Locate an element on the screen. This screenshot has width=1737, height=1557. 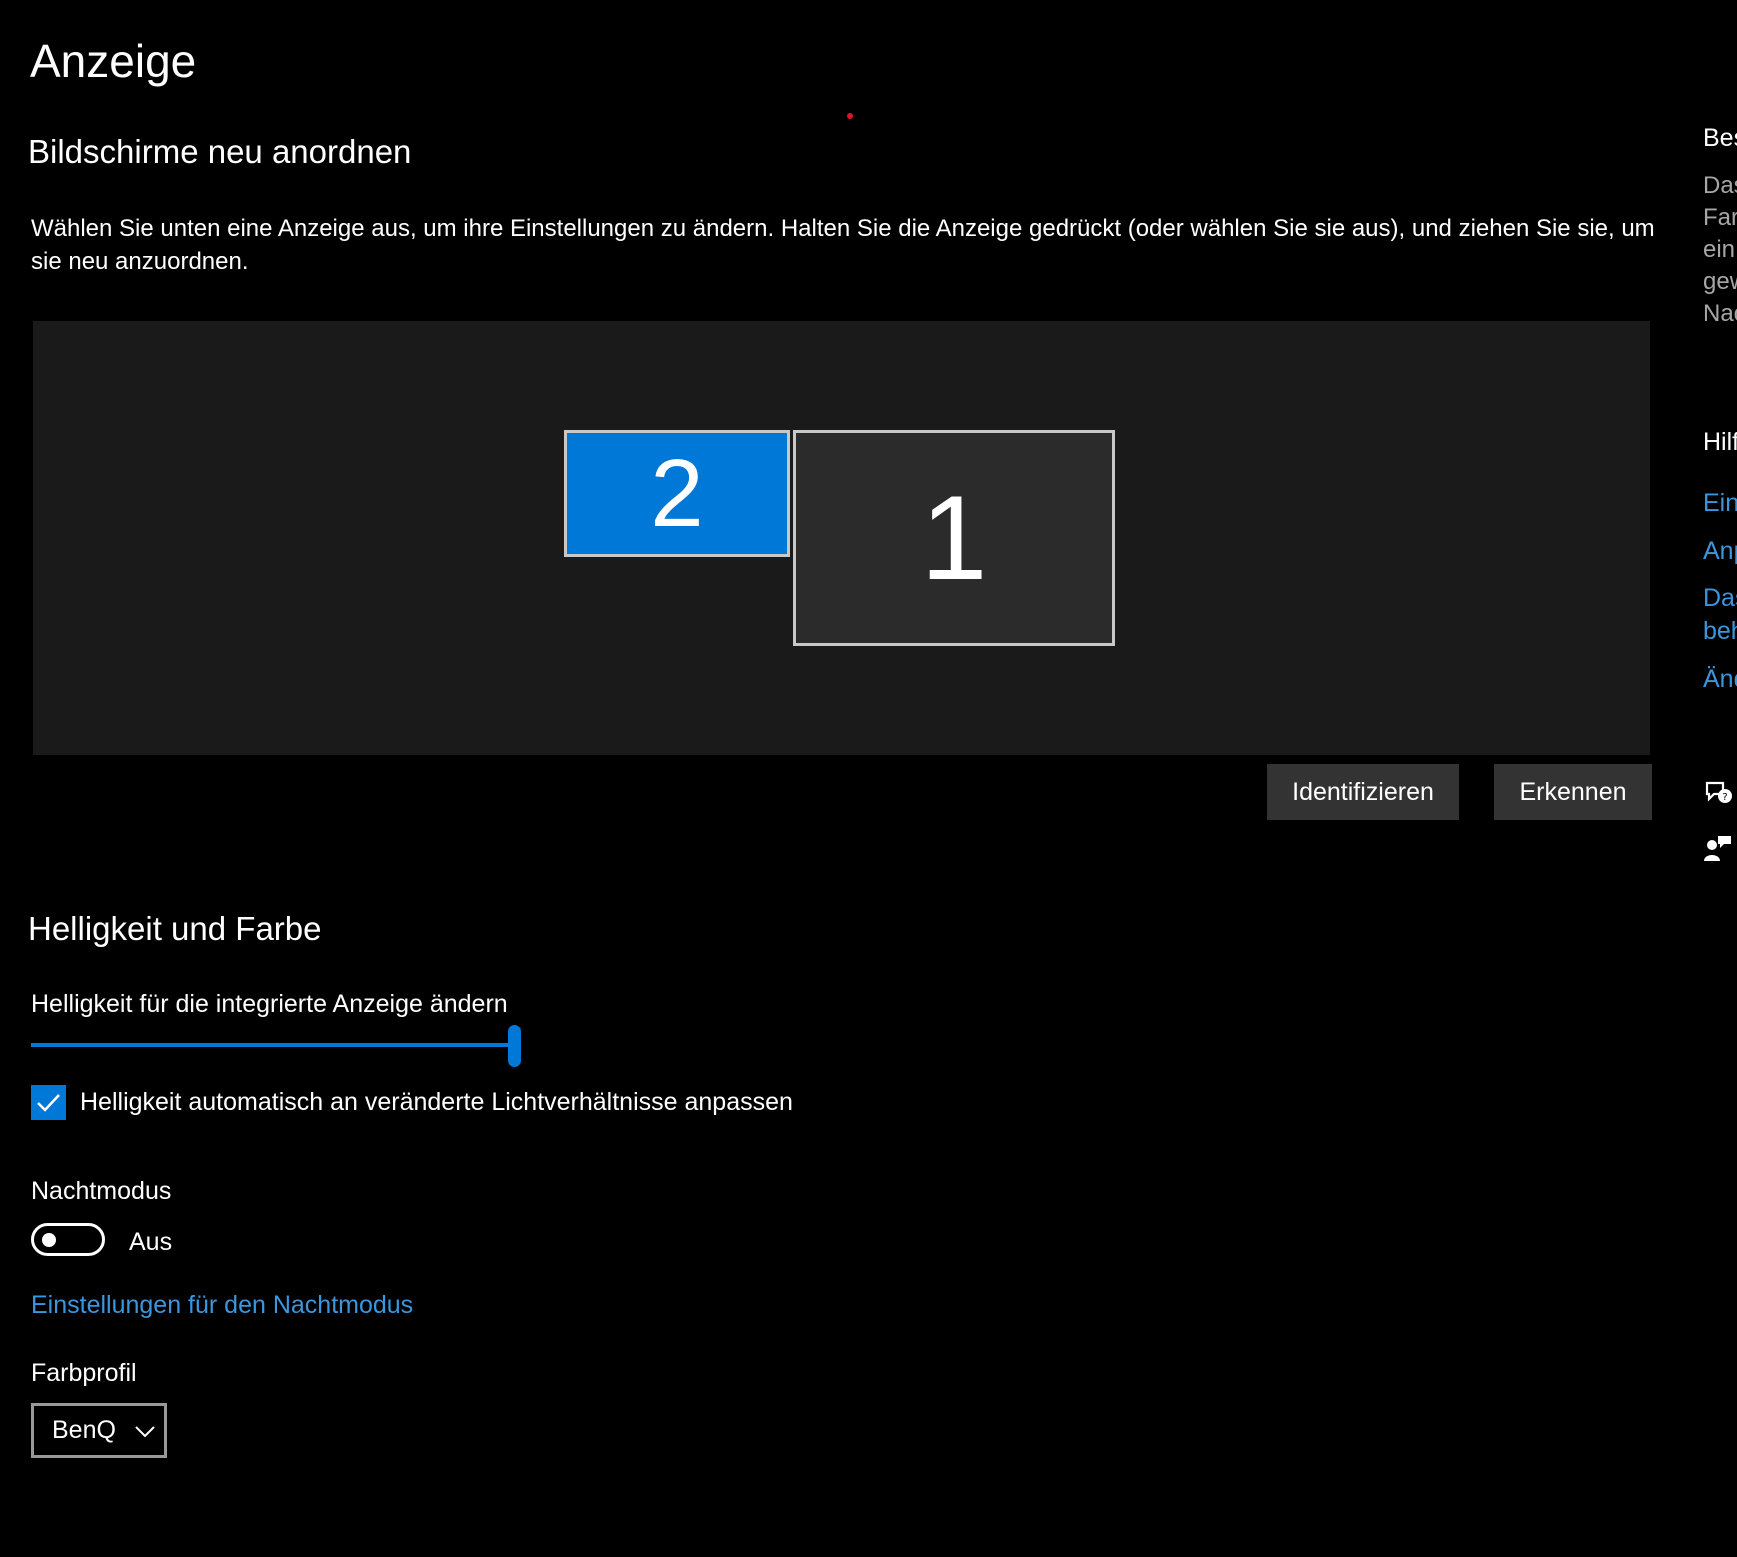
monitor-1: 1 is located at coordinates (954, 538).